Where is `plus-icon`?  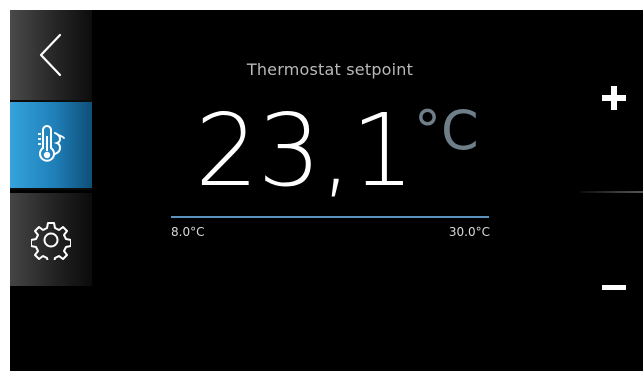 plus-icon is located at coordinates (613, 100).